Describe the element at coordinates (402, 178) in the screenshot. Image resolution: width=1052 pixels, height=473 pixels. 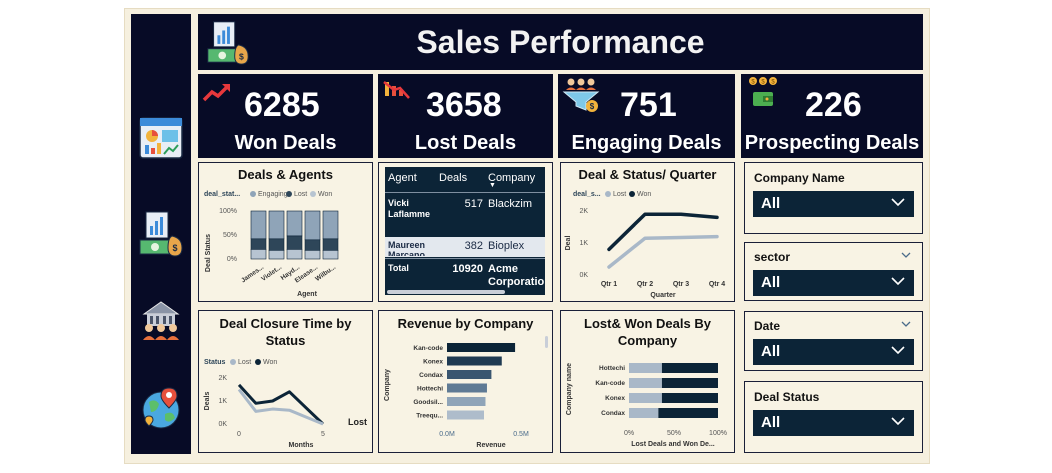
I see `col-header-agent: Agent` at that location.